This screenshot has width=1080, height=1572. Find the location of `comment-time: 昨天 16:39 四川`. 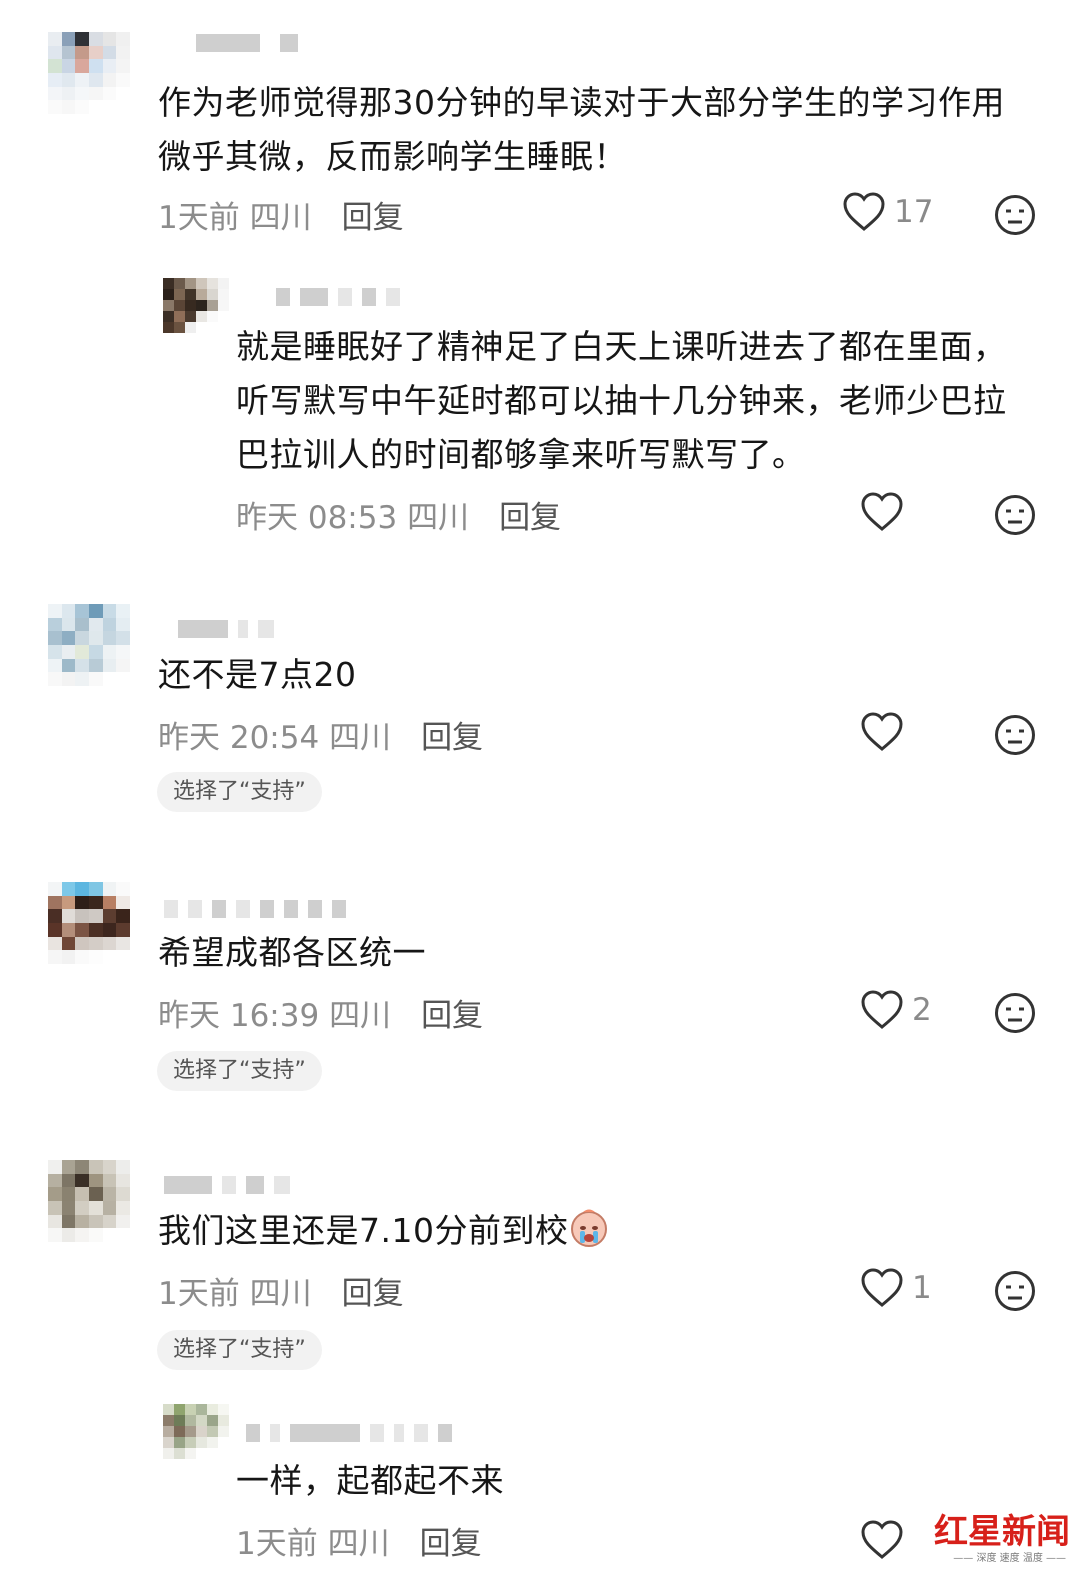

comment-time: 昨天 16:39 四川 is located at coordinates (275, 1016).